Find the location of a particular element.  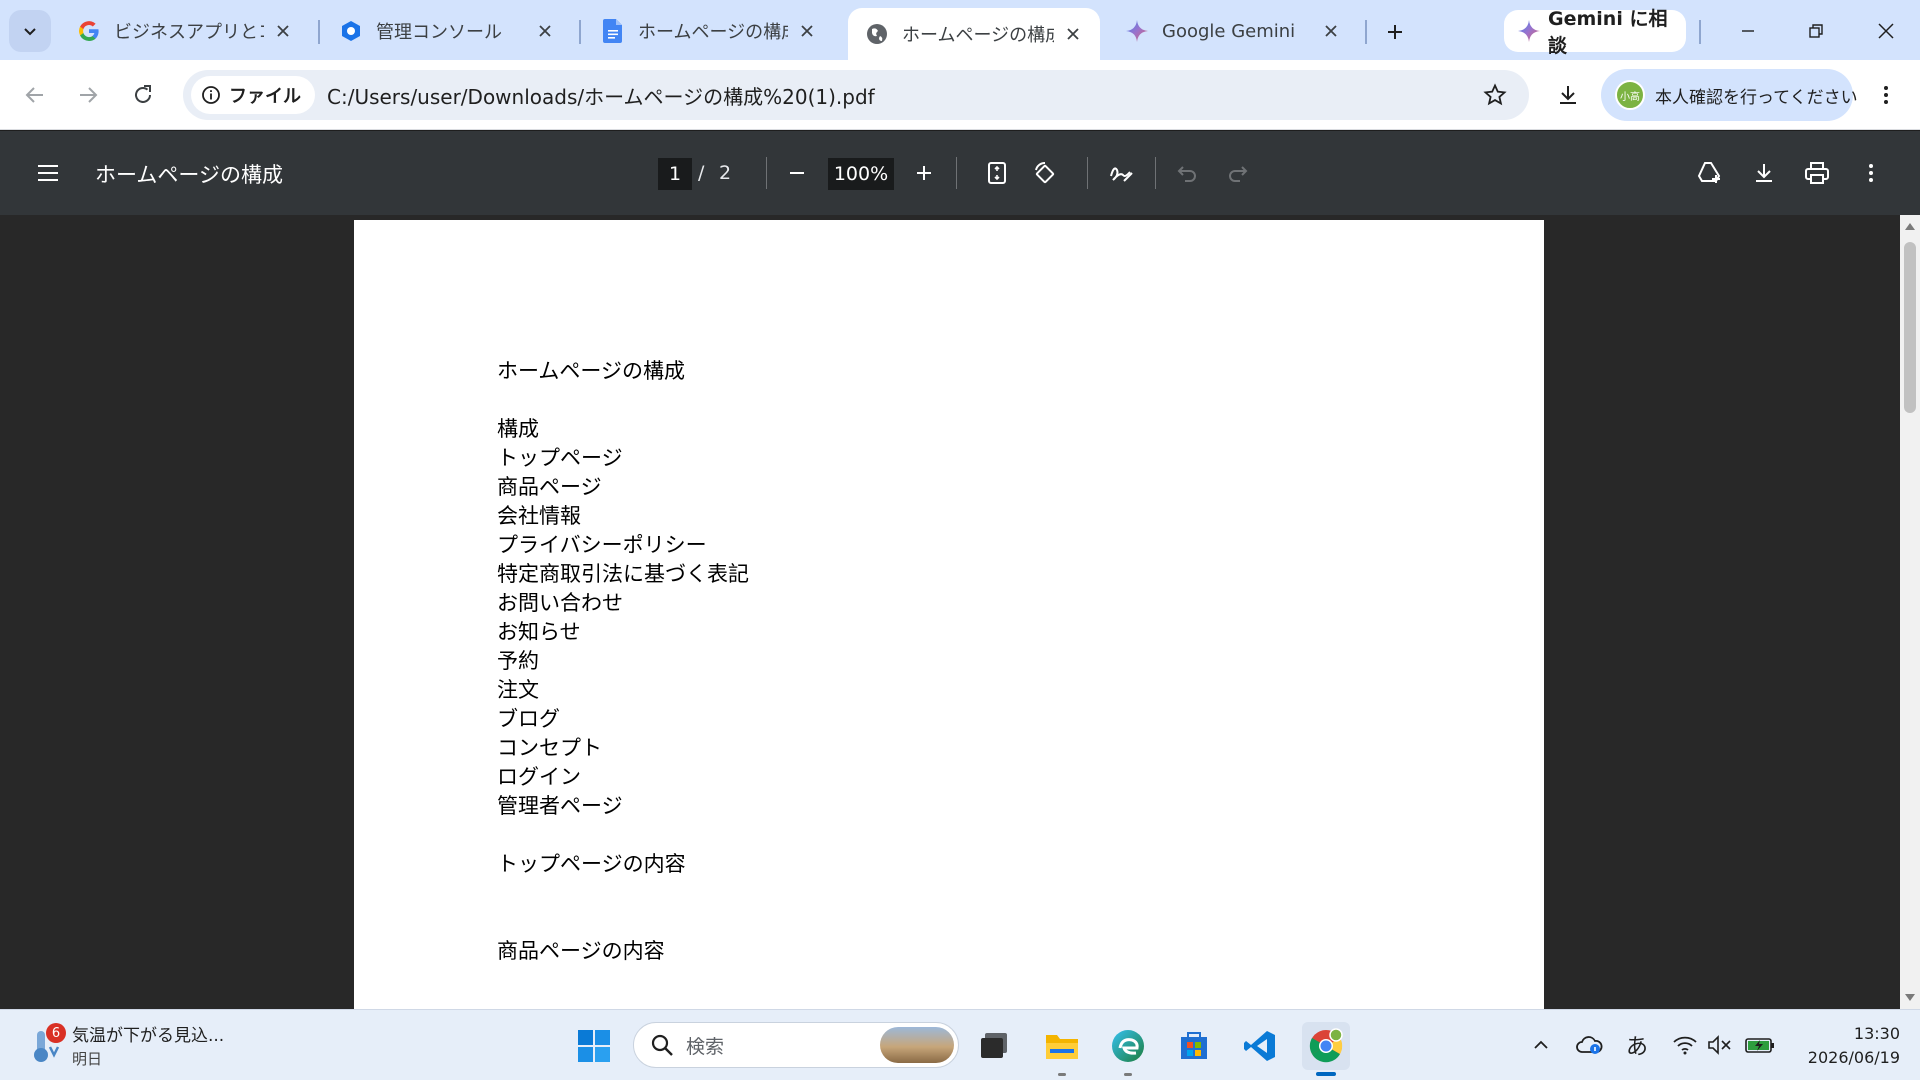

start-button is located at coordinates (594, 1046).